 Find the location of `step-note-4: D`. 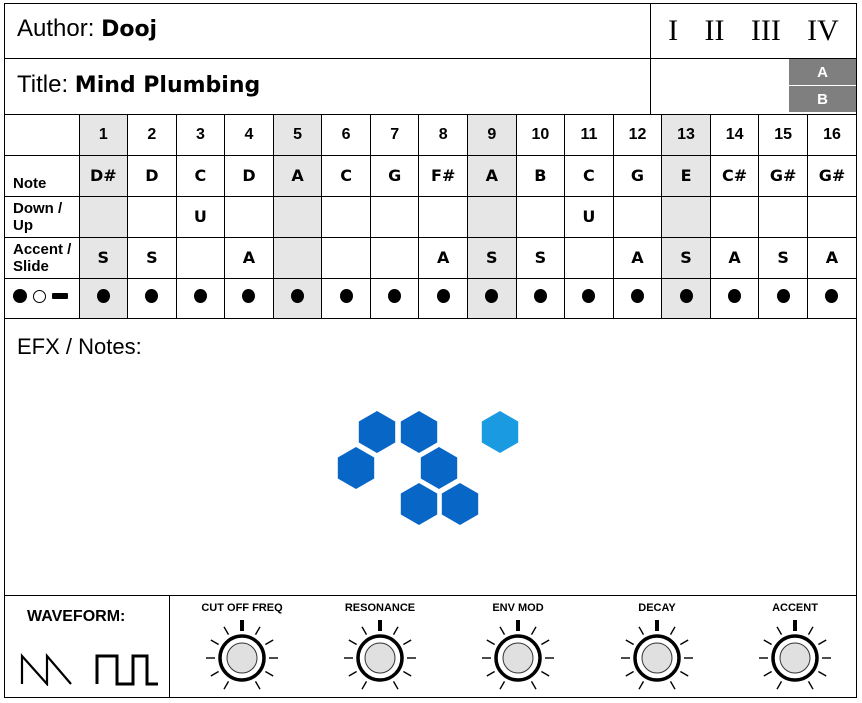

step-note-4: D is located at coordinates (249, 175).